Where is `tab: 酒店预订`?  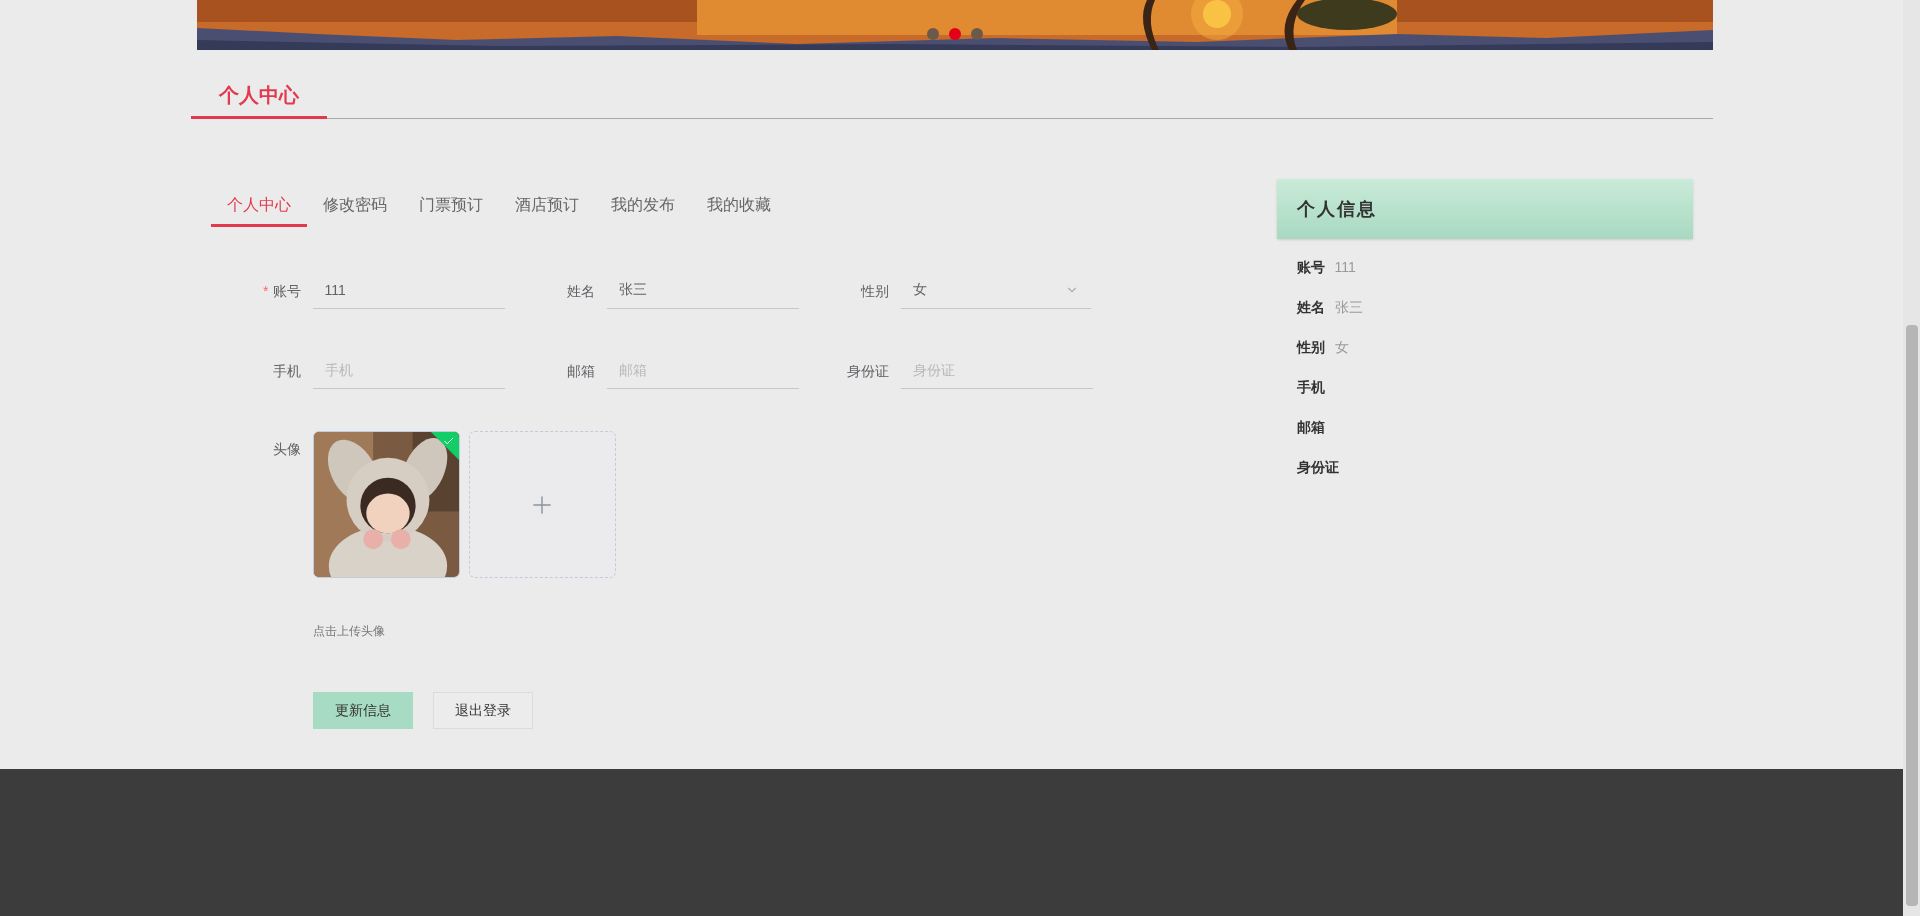
tab: 酒店预订 is located at coordinates (546, 206).